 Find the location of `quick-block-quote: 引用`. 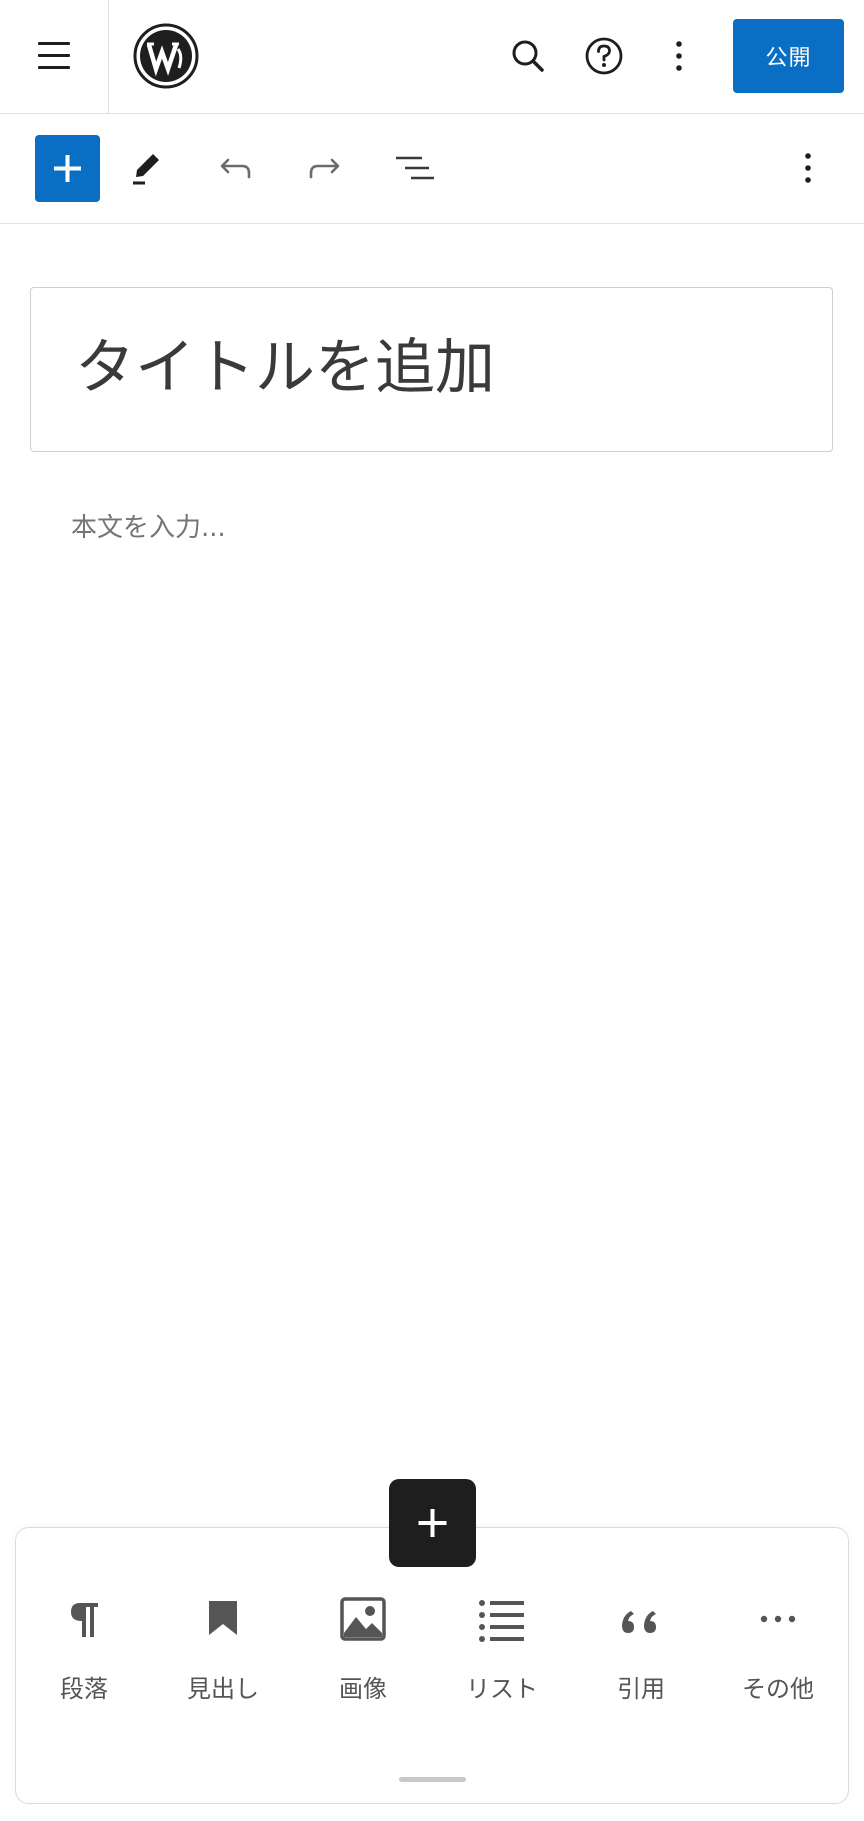

quick-block-quote: 引用 is located at coordinates (641, 1648).